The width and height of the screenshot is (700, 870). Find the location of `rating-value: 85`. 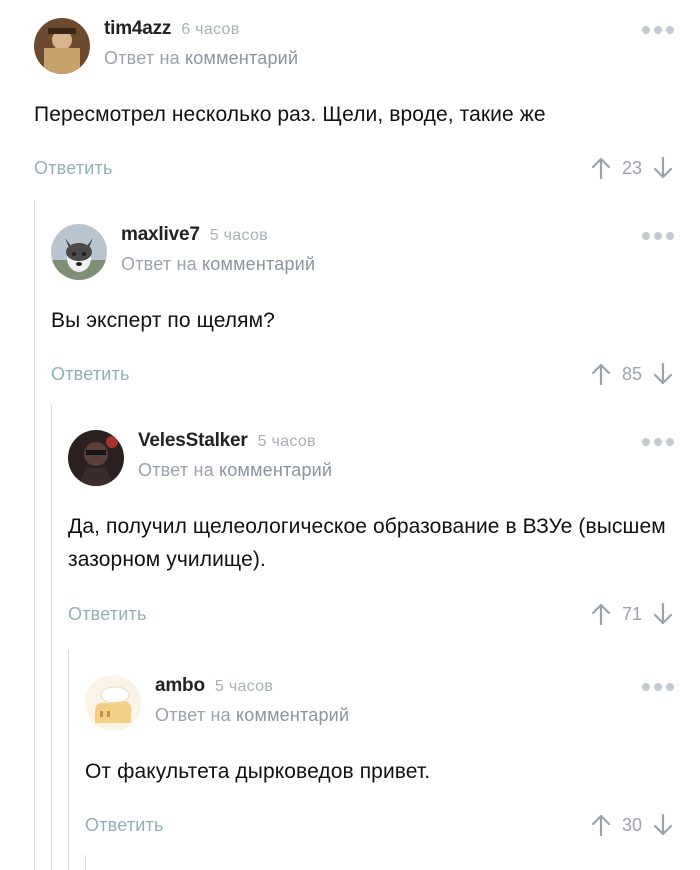

rating-value: 85 is located at coordinates (631, 373).